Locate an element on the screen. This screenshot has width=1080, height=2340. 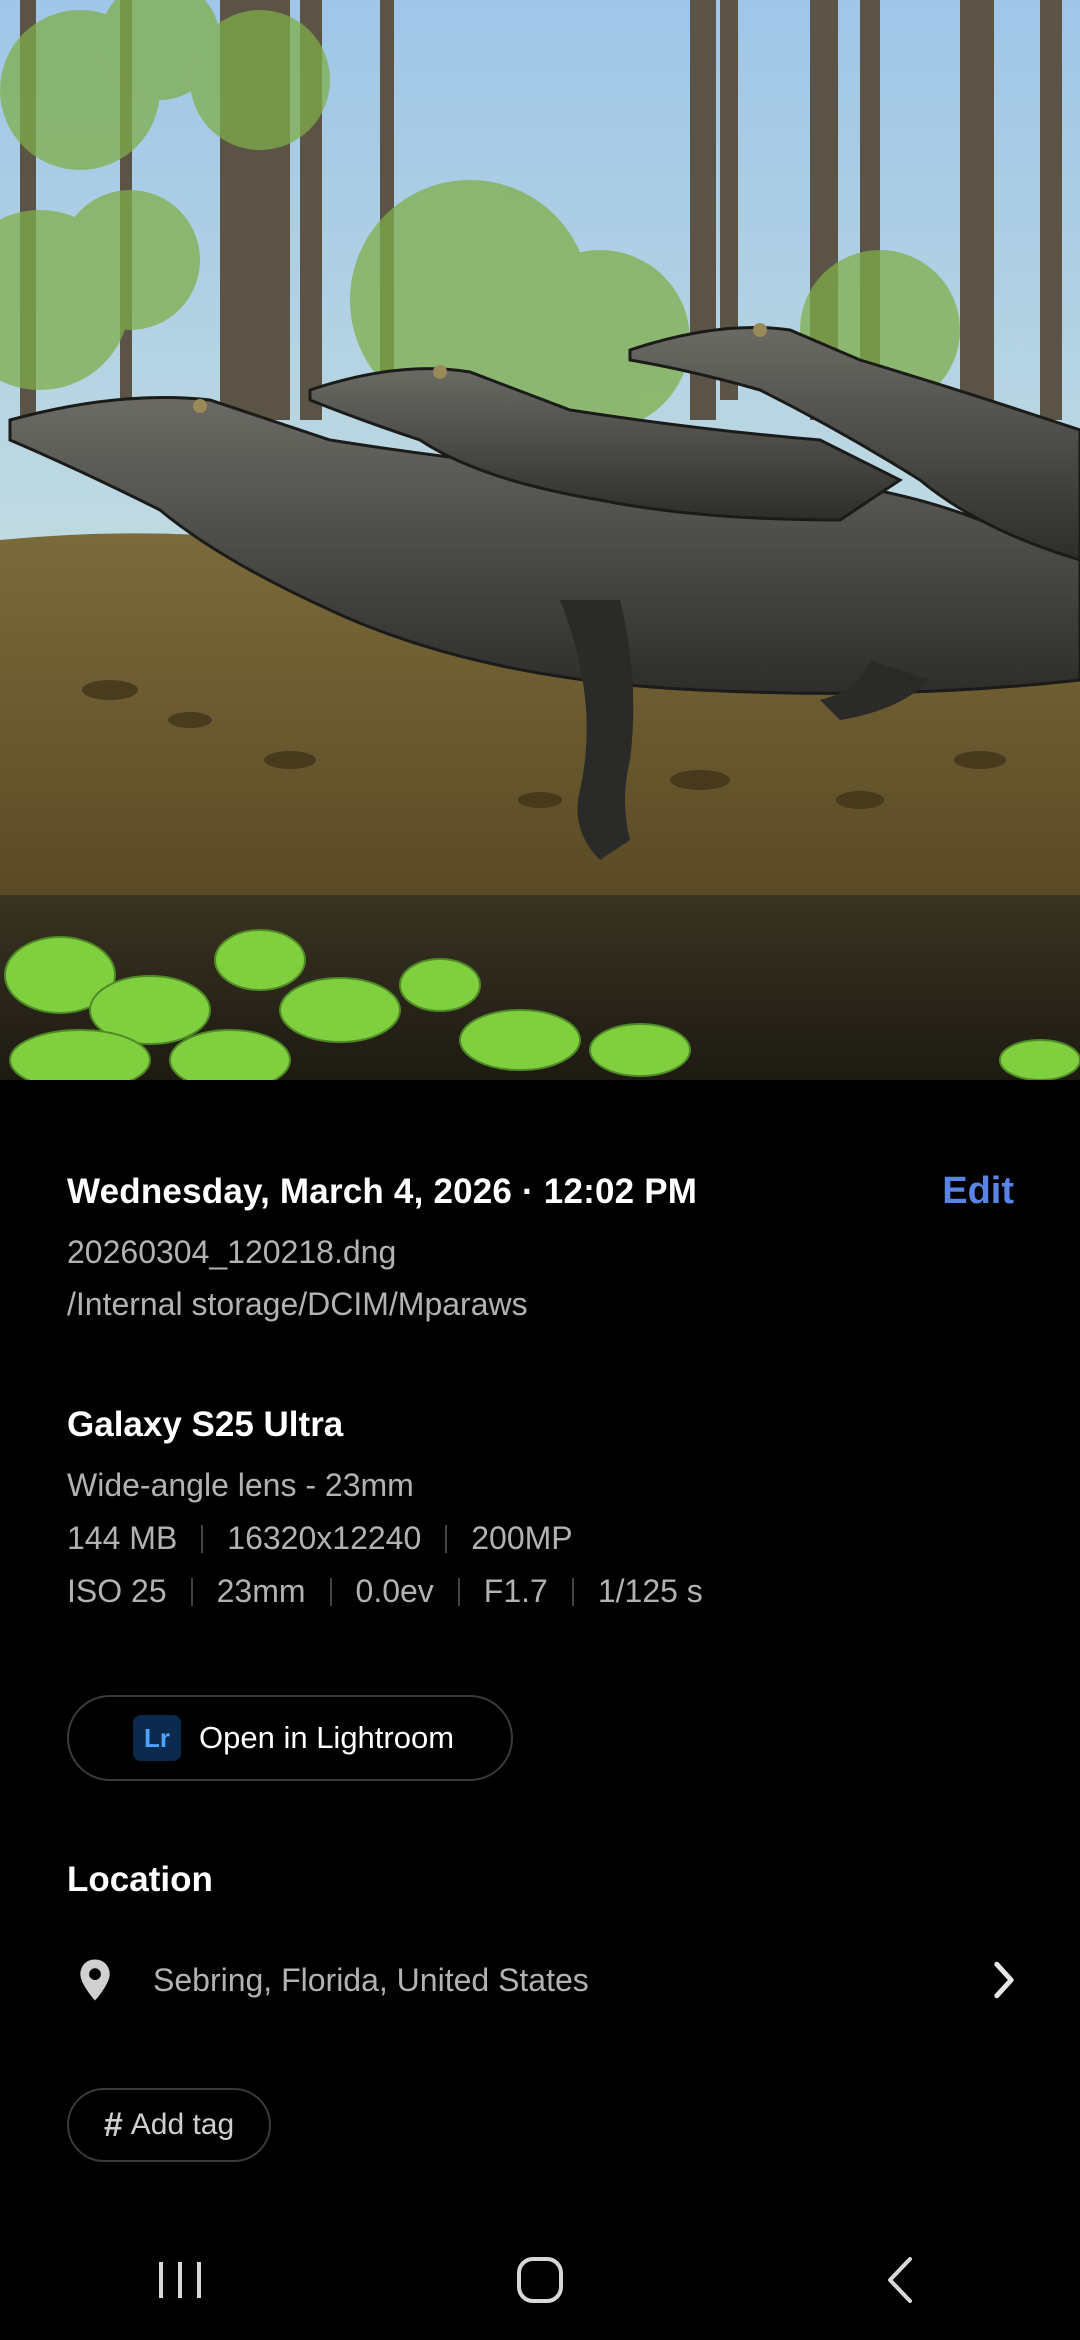
recent-apps-icon is located at coordinates (180, 2280).